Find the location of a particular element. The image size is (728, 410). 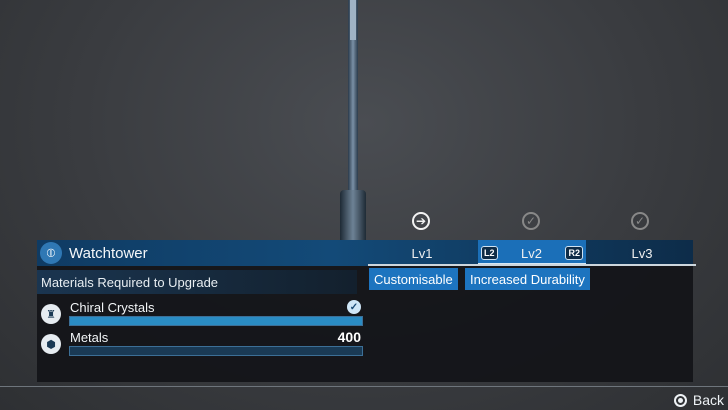

tab-lv2-label: Lv2 is located at coordinates (531, 253).